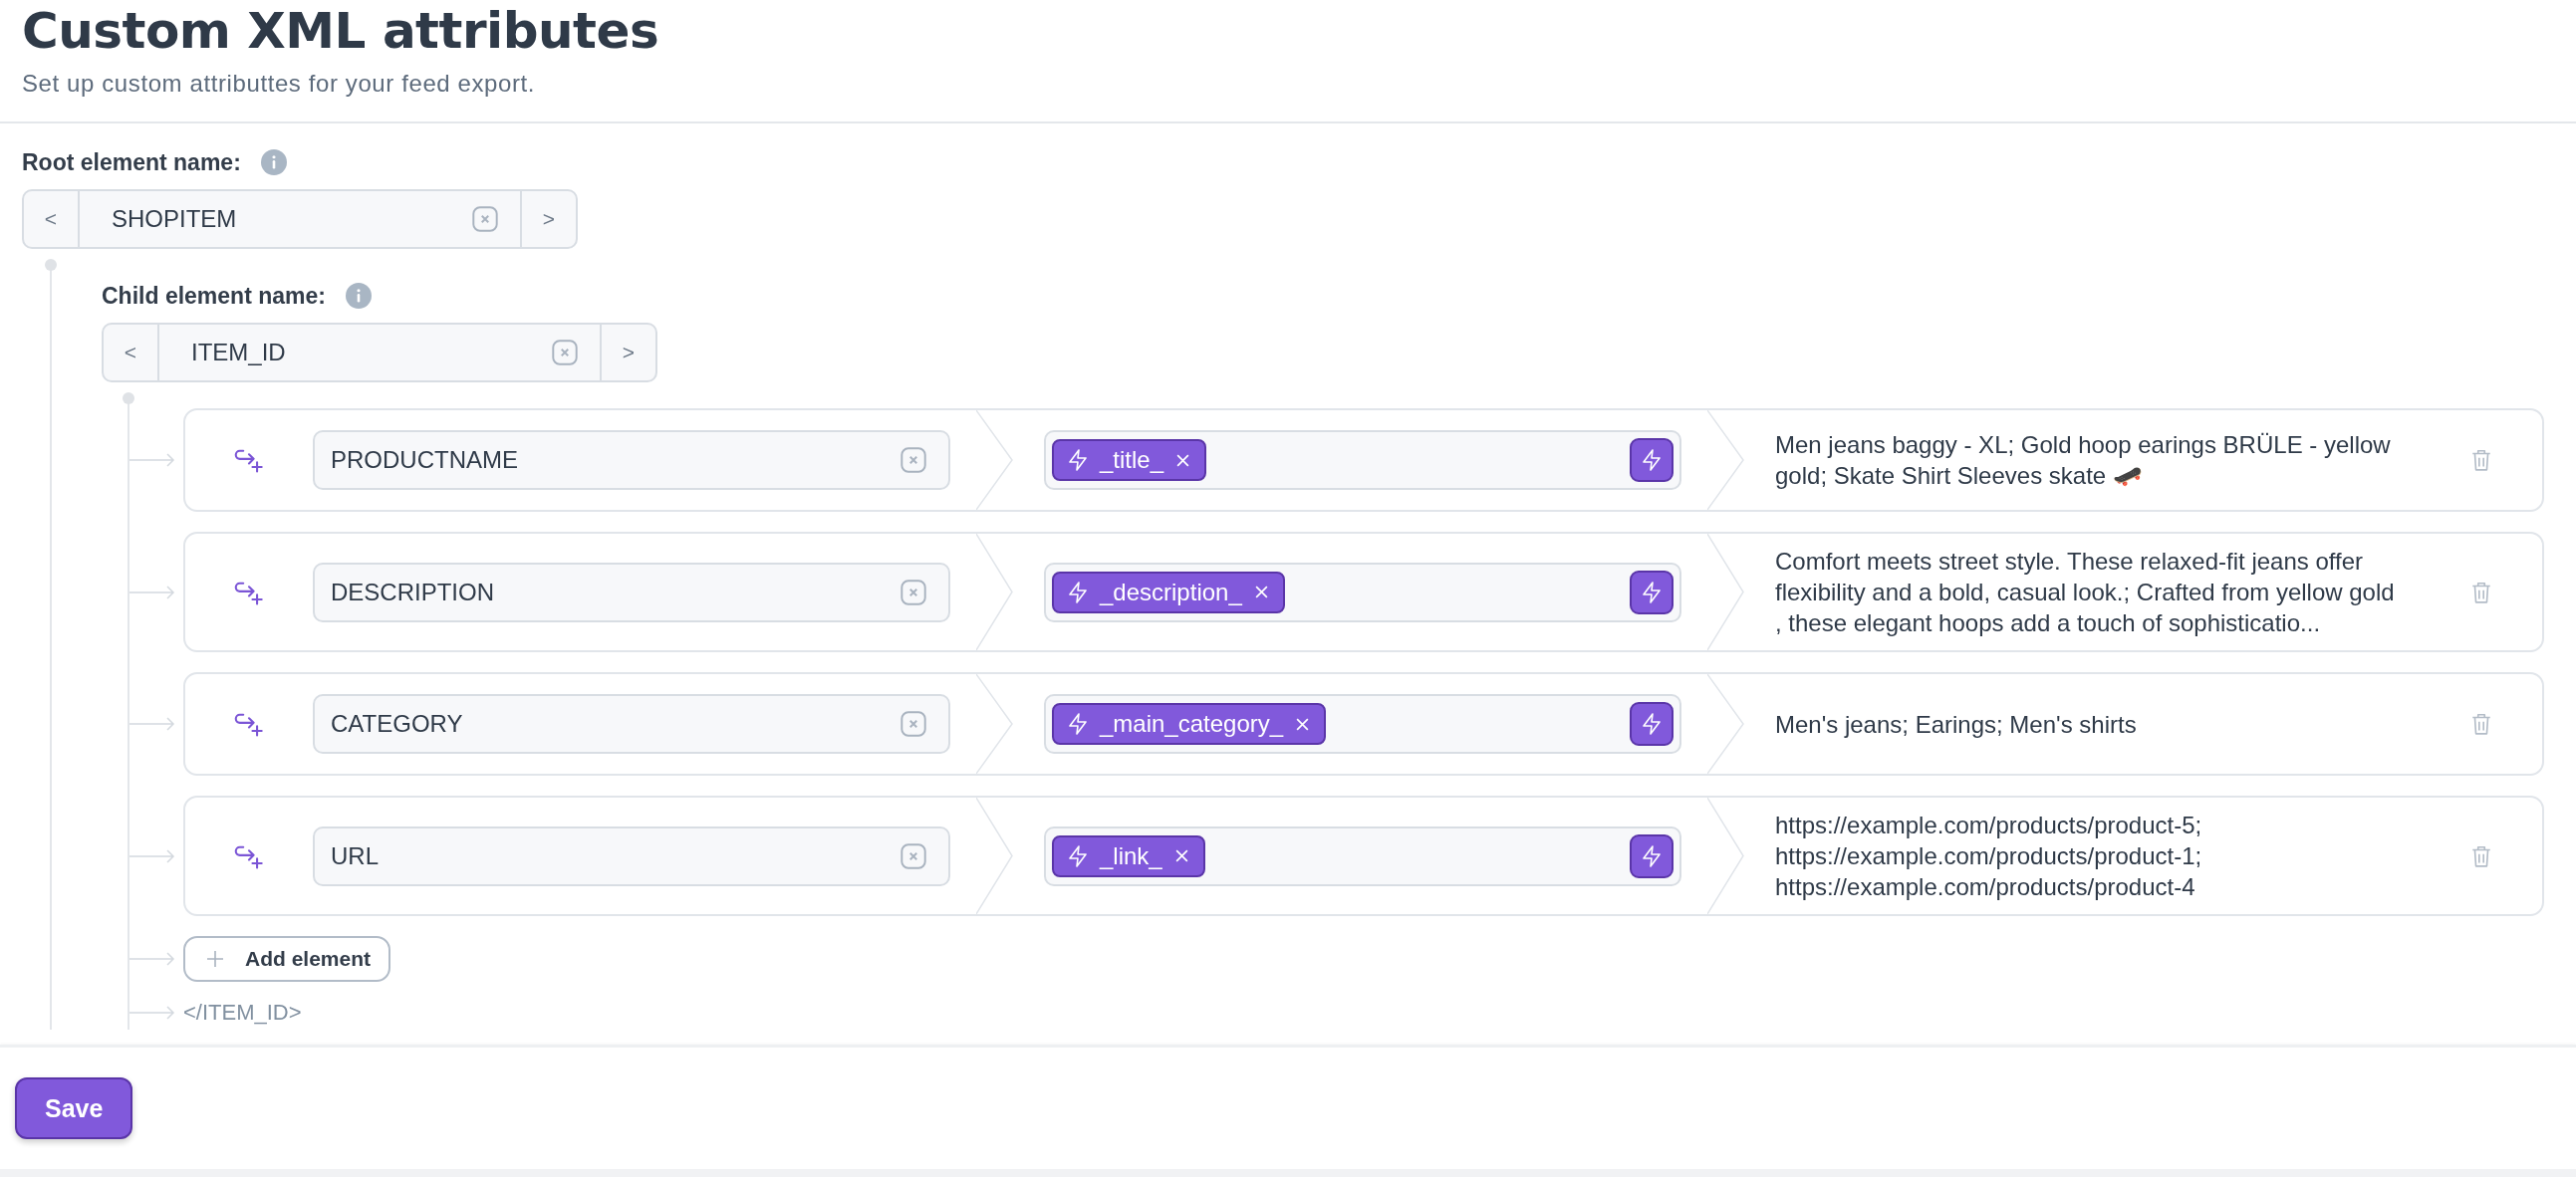 Image resolution: width=2576 pixels, height=1177 pixels. What do you see at coordinates (1989, 856) in the screenshot?
I see `preview-text: https://example.com/products/product-5; https://example.com/products/product-1; https://example.com/products/product-4` at bounding box center [1989, 856].